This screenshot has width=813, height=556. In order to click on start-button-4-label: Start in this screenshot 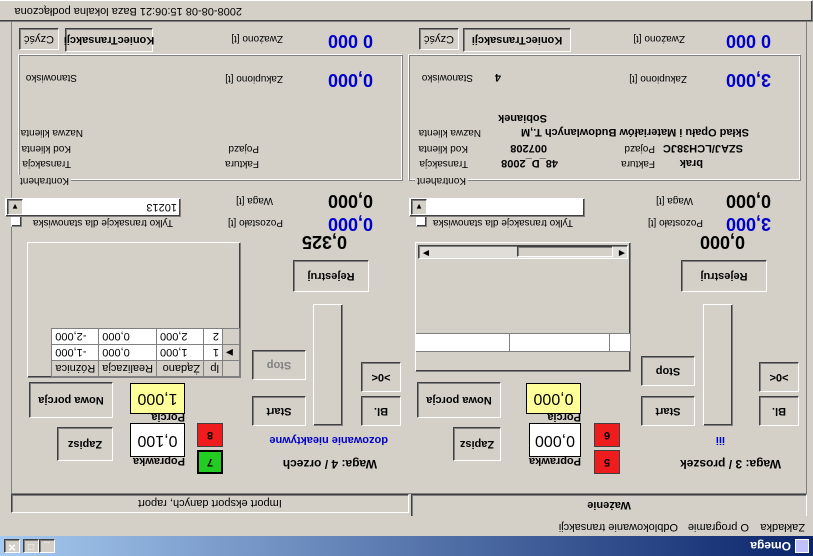, I will do `click(279, 411)`.